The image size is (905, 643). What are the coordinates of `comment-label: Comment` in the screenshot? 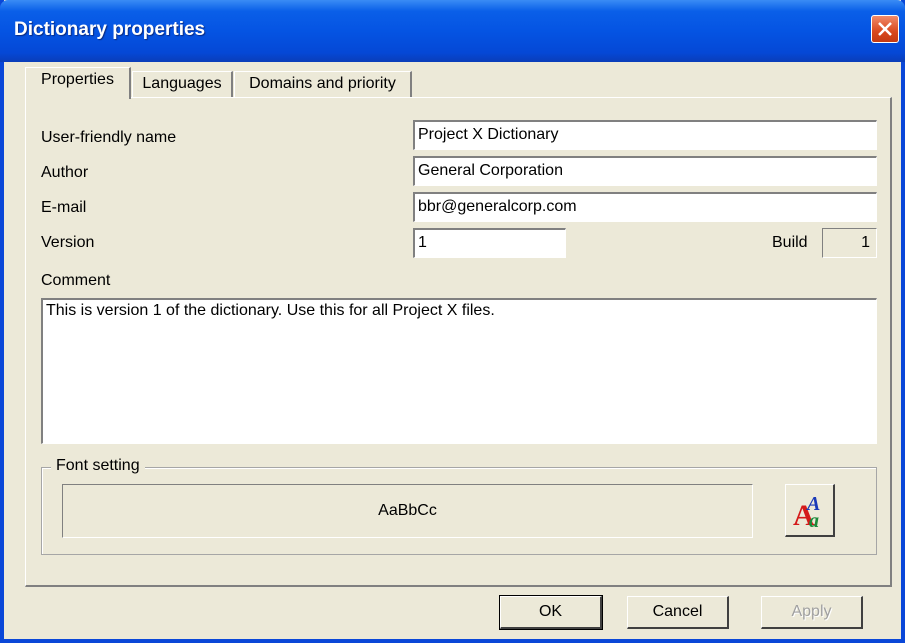 It's located at (76, 280).